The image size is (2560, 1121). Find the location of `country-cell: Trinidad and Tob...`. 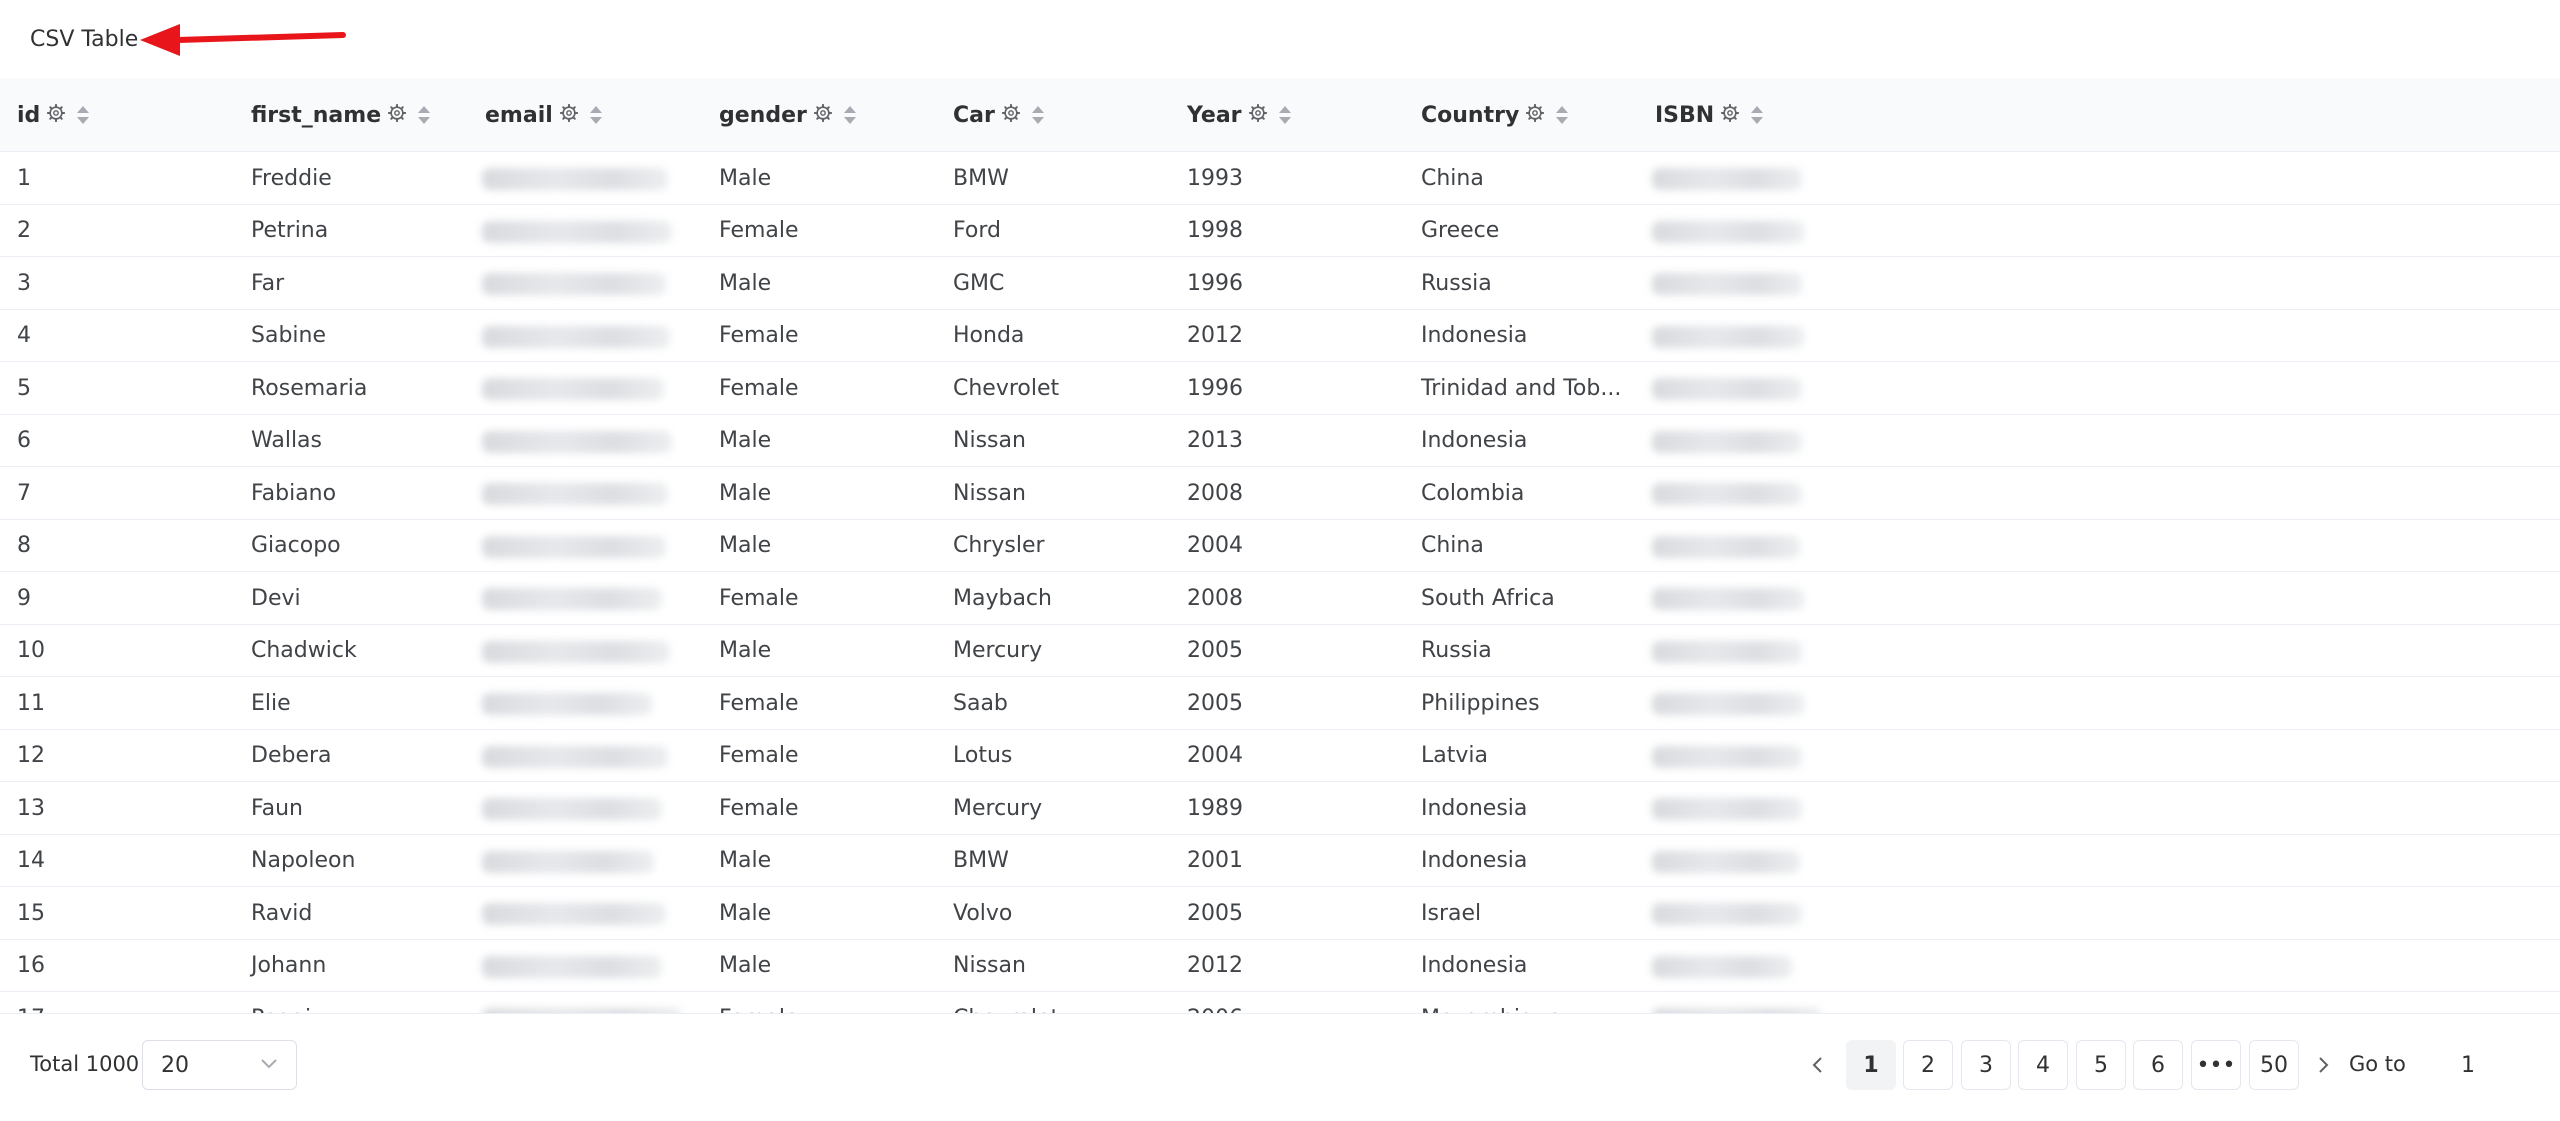

country-cell: Trinidad and Tob... is located at coordinates (1521, 388).